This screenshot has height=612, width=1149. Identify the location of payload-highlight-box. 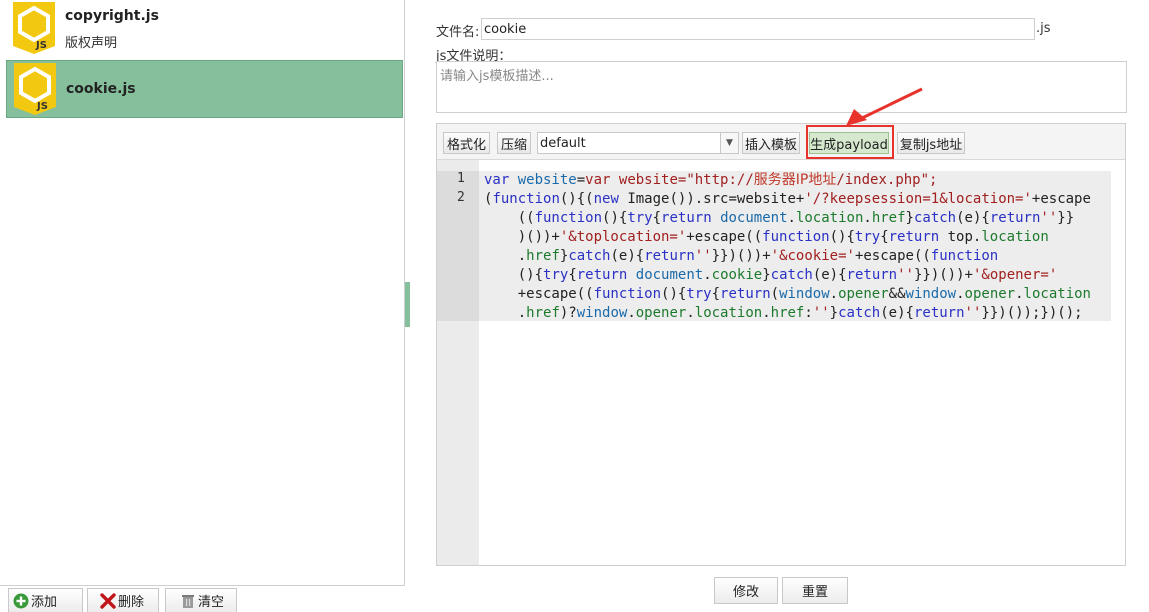
(850, 142).